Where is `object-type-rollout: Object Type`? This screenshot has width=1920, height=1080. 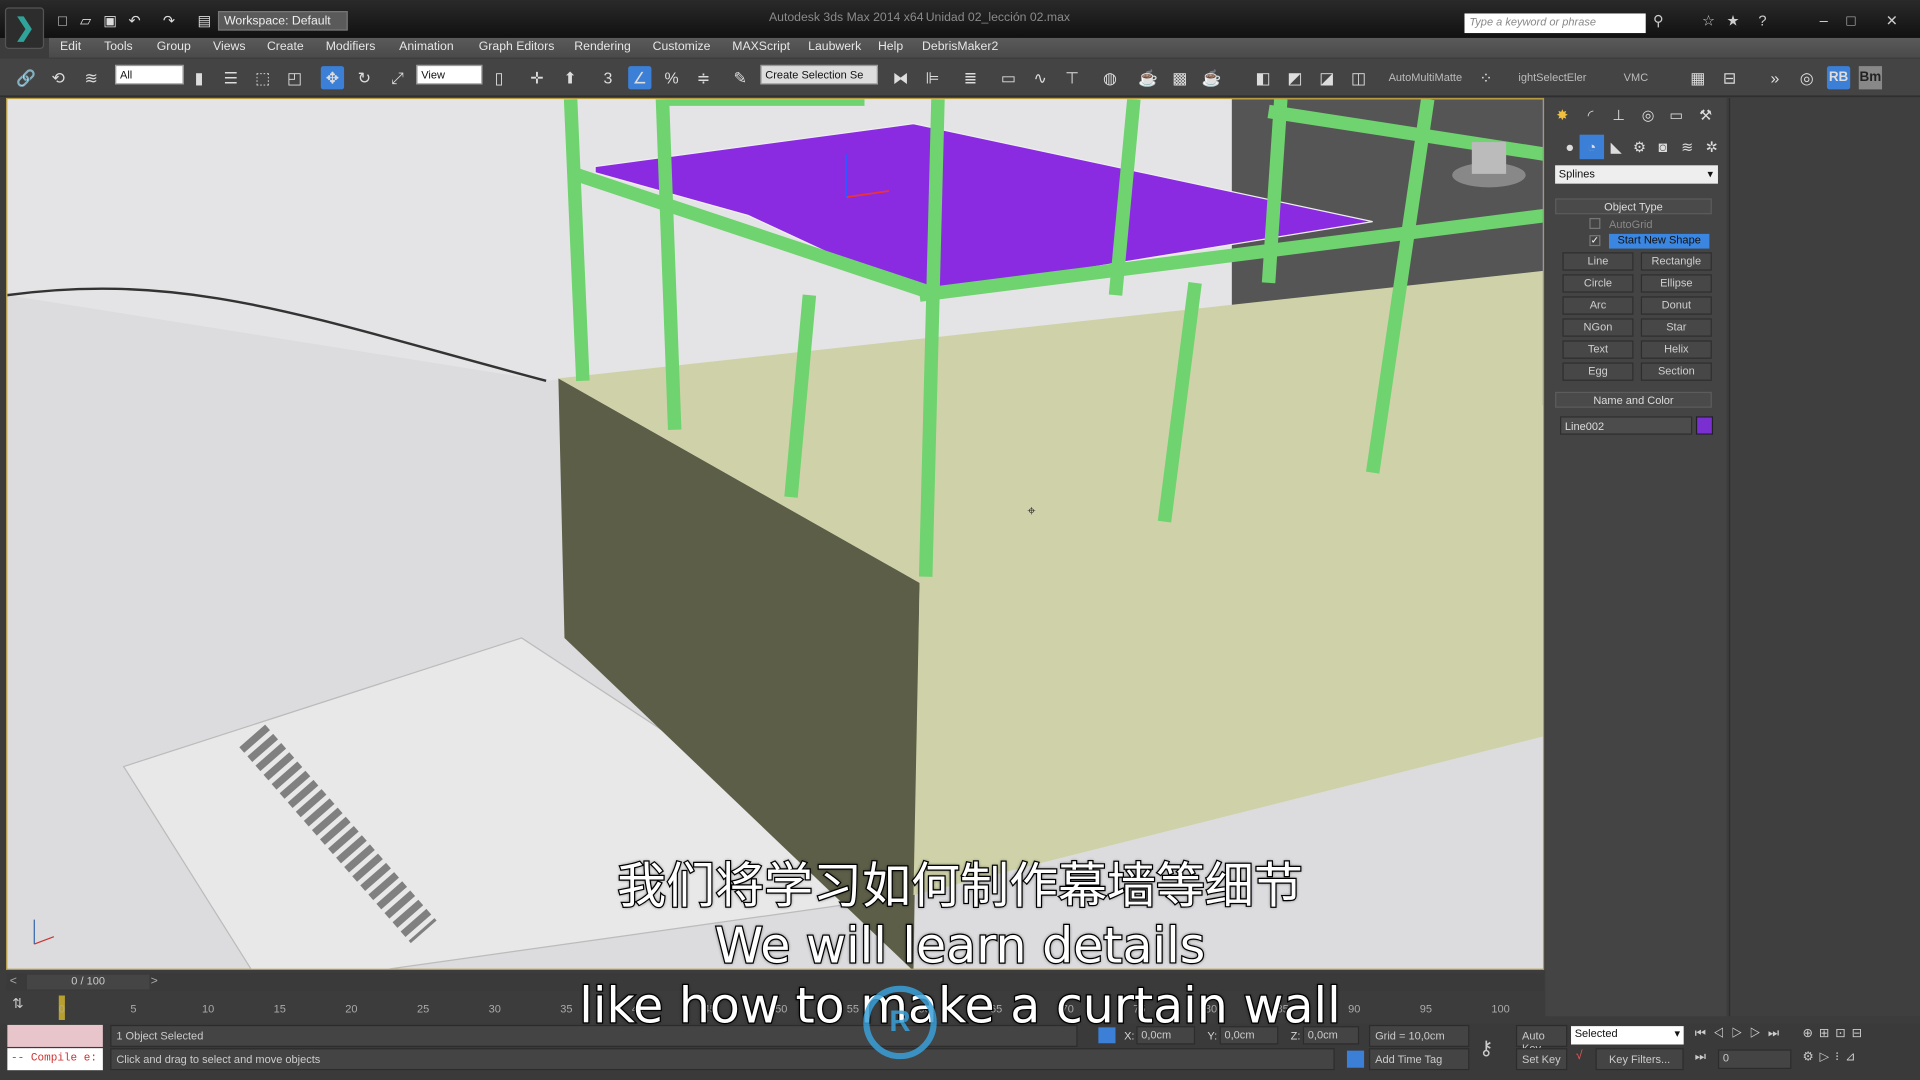
object-type-rollout: Object Type is located at coordinates (1633, 206).